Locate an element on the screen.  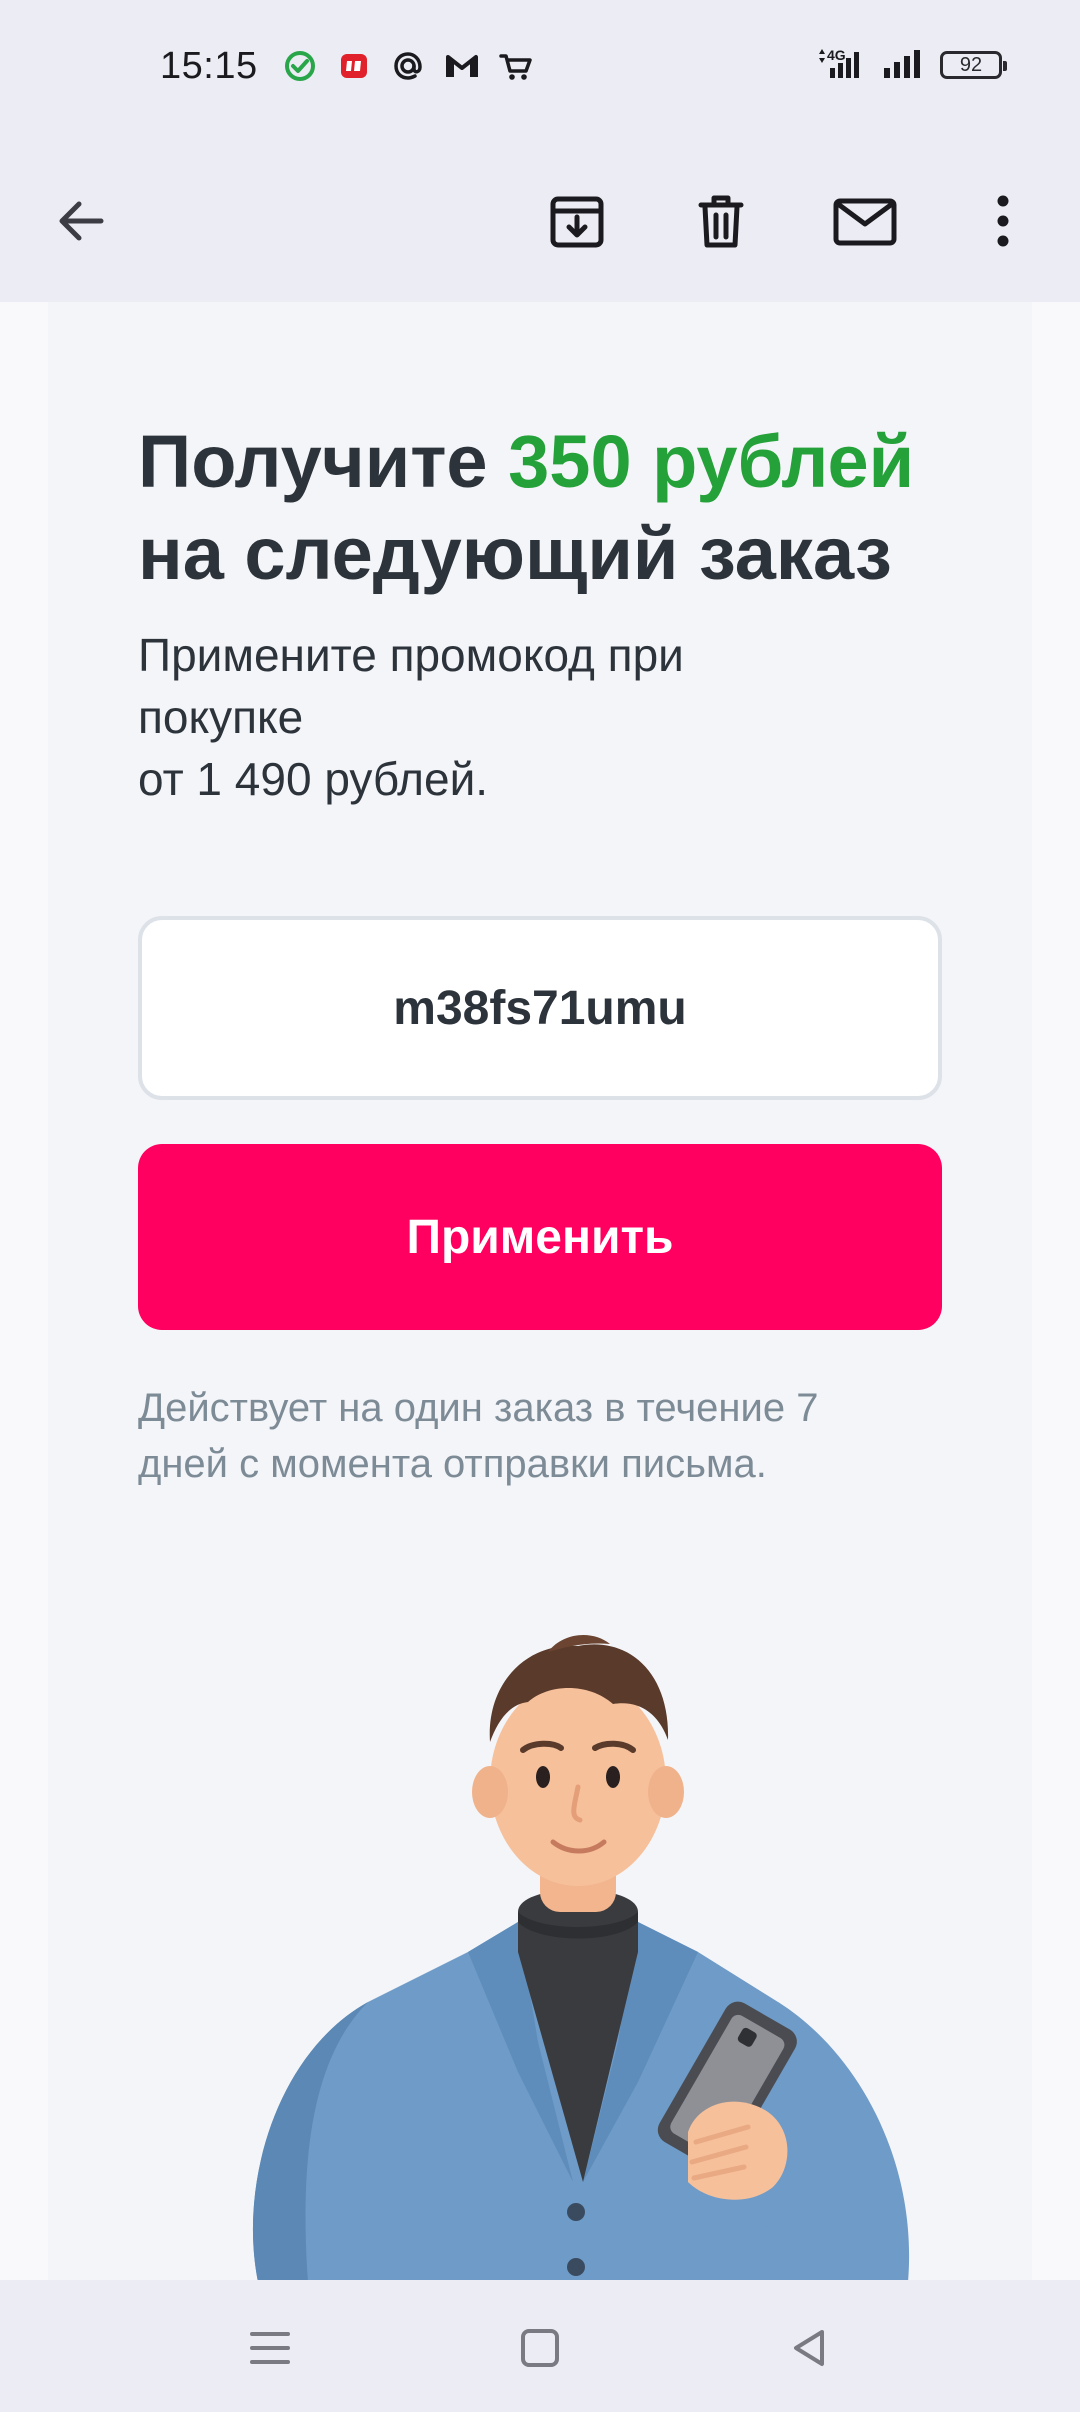
headline-accent: 350 рублей is located at coordinates (711, 461).